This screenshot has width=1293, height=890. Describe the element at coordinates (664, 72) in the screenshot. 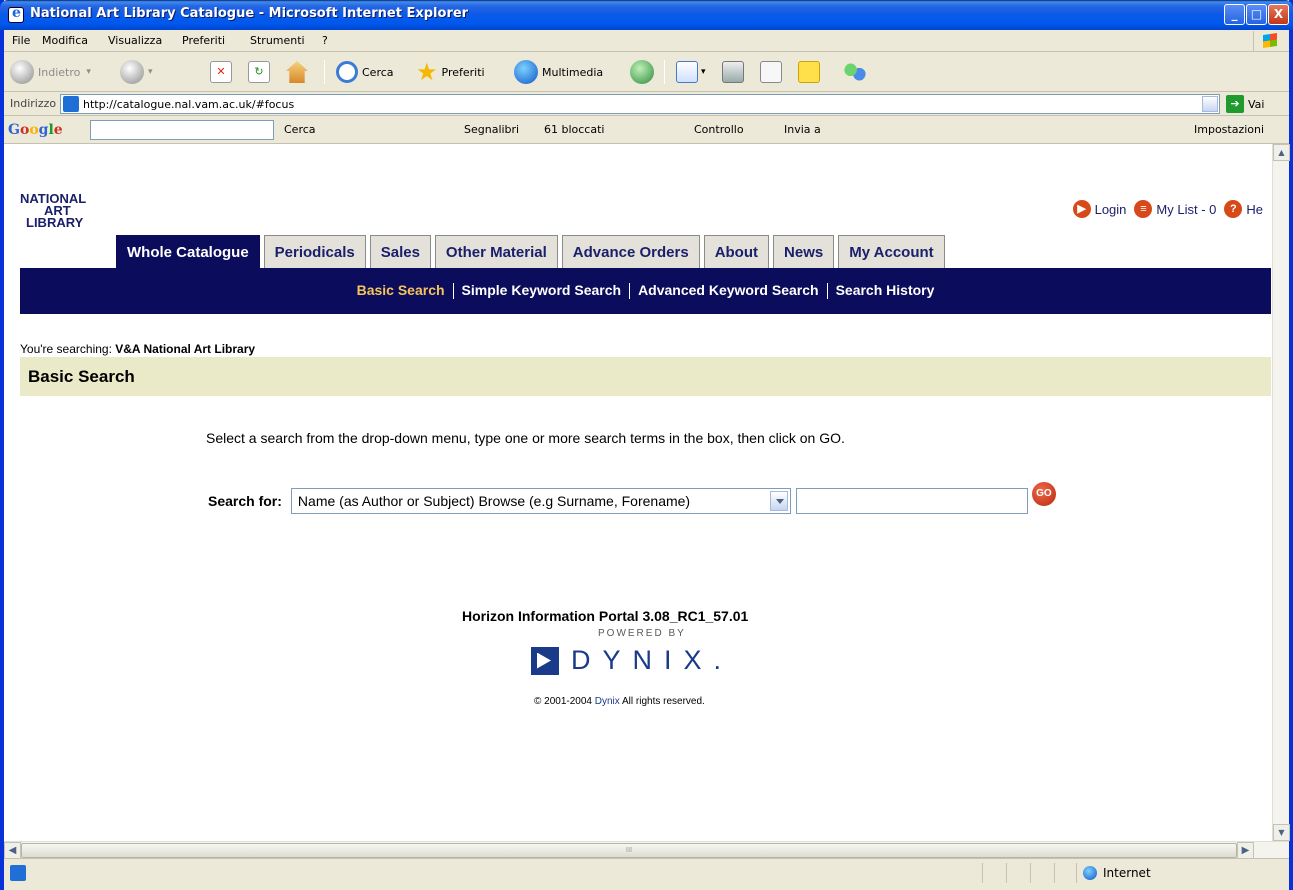

I see `toolbar-separator` at that location.